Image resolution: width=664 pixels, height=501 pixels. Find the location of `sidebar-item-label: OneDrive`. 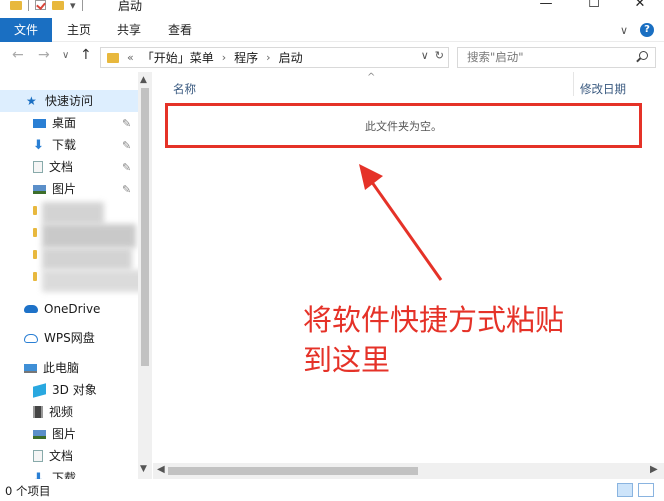

sidebar-item-label: OneDrive is located at coordinates (72, 309).